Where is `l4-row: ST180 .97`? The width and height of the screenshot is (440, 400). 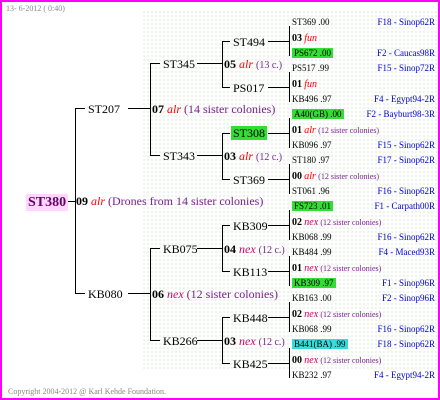 l4-row: ST180 .97 is located at coordinates (311, 160).